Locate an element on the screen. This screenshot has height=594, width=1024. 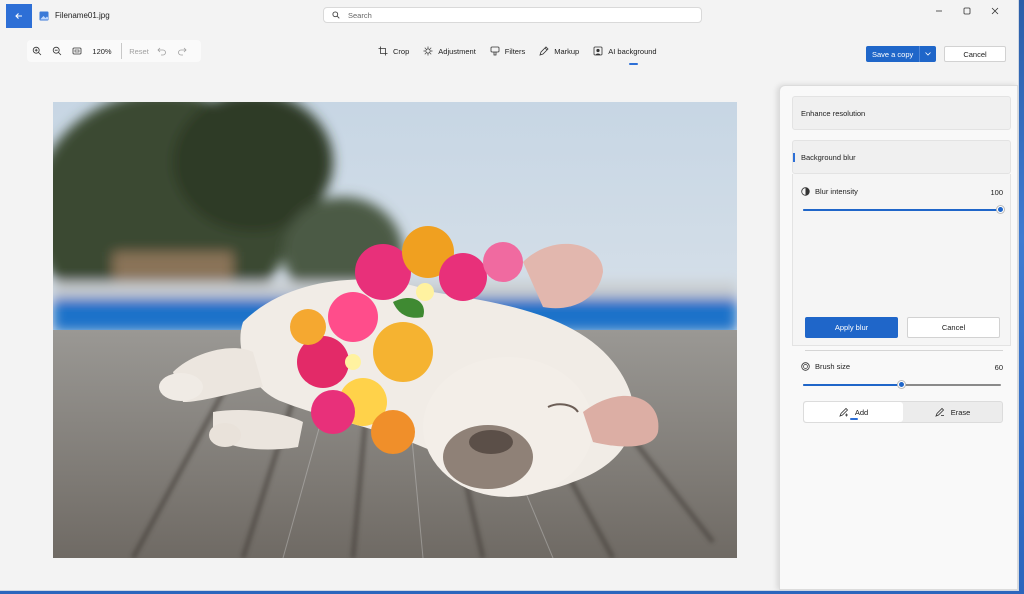
zoom-in-icon is located at coordinates (37, 51).